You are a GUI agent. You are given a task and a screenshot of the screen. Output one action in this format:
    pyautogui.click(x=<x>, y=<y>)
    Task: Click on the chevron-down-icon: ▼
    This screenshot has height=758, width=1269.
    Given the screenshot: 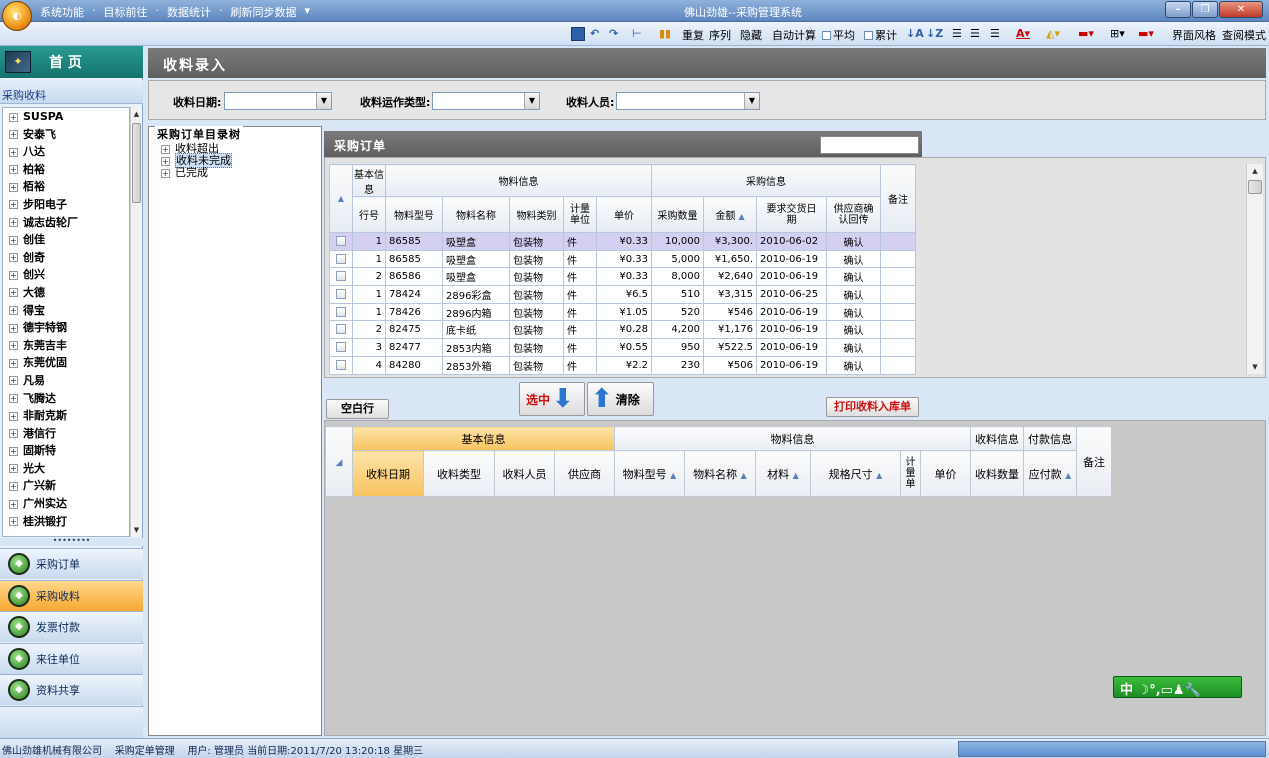 What is the action you would take?
    pyautogui.click(x=531, y=101)
    